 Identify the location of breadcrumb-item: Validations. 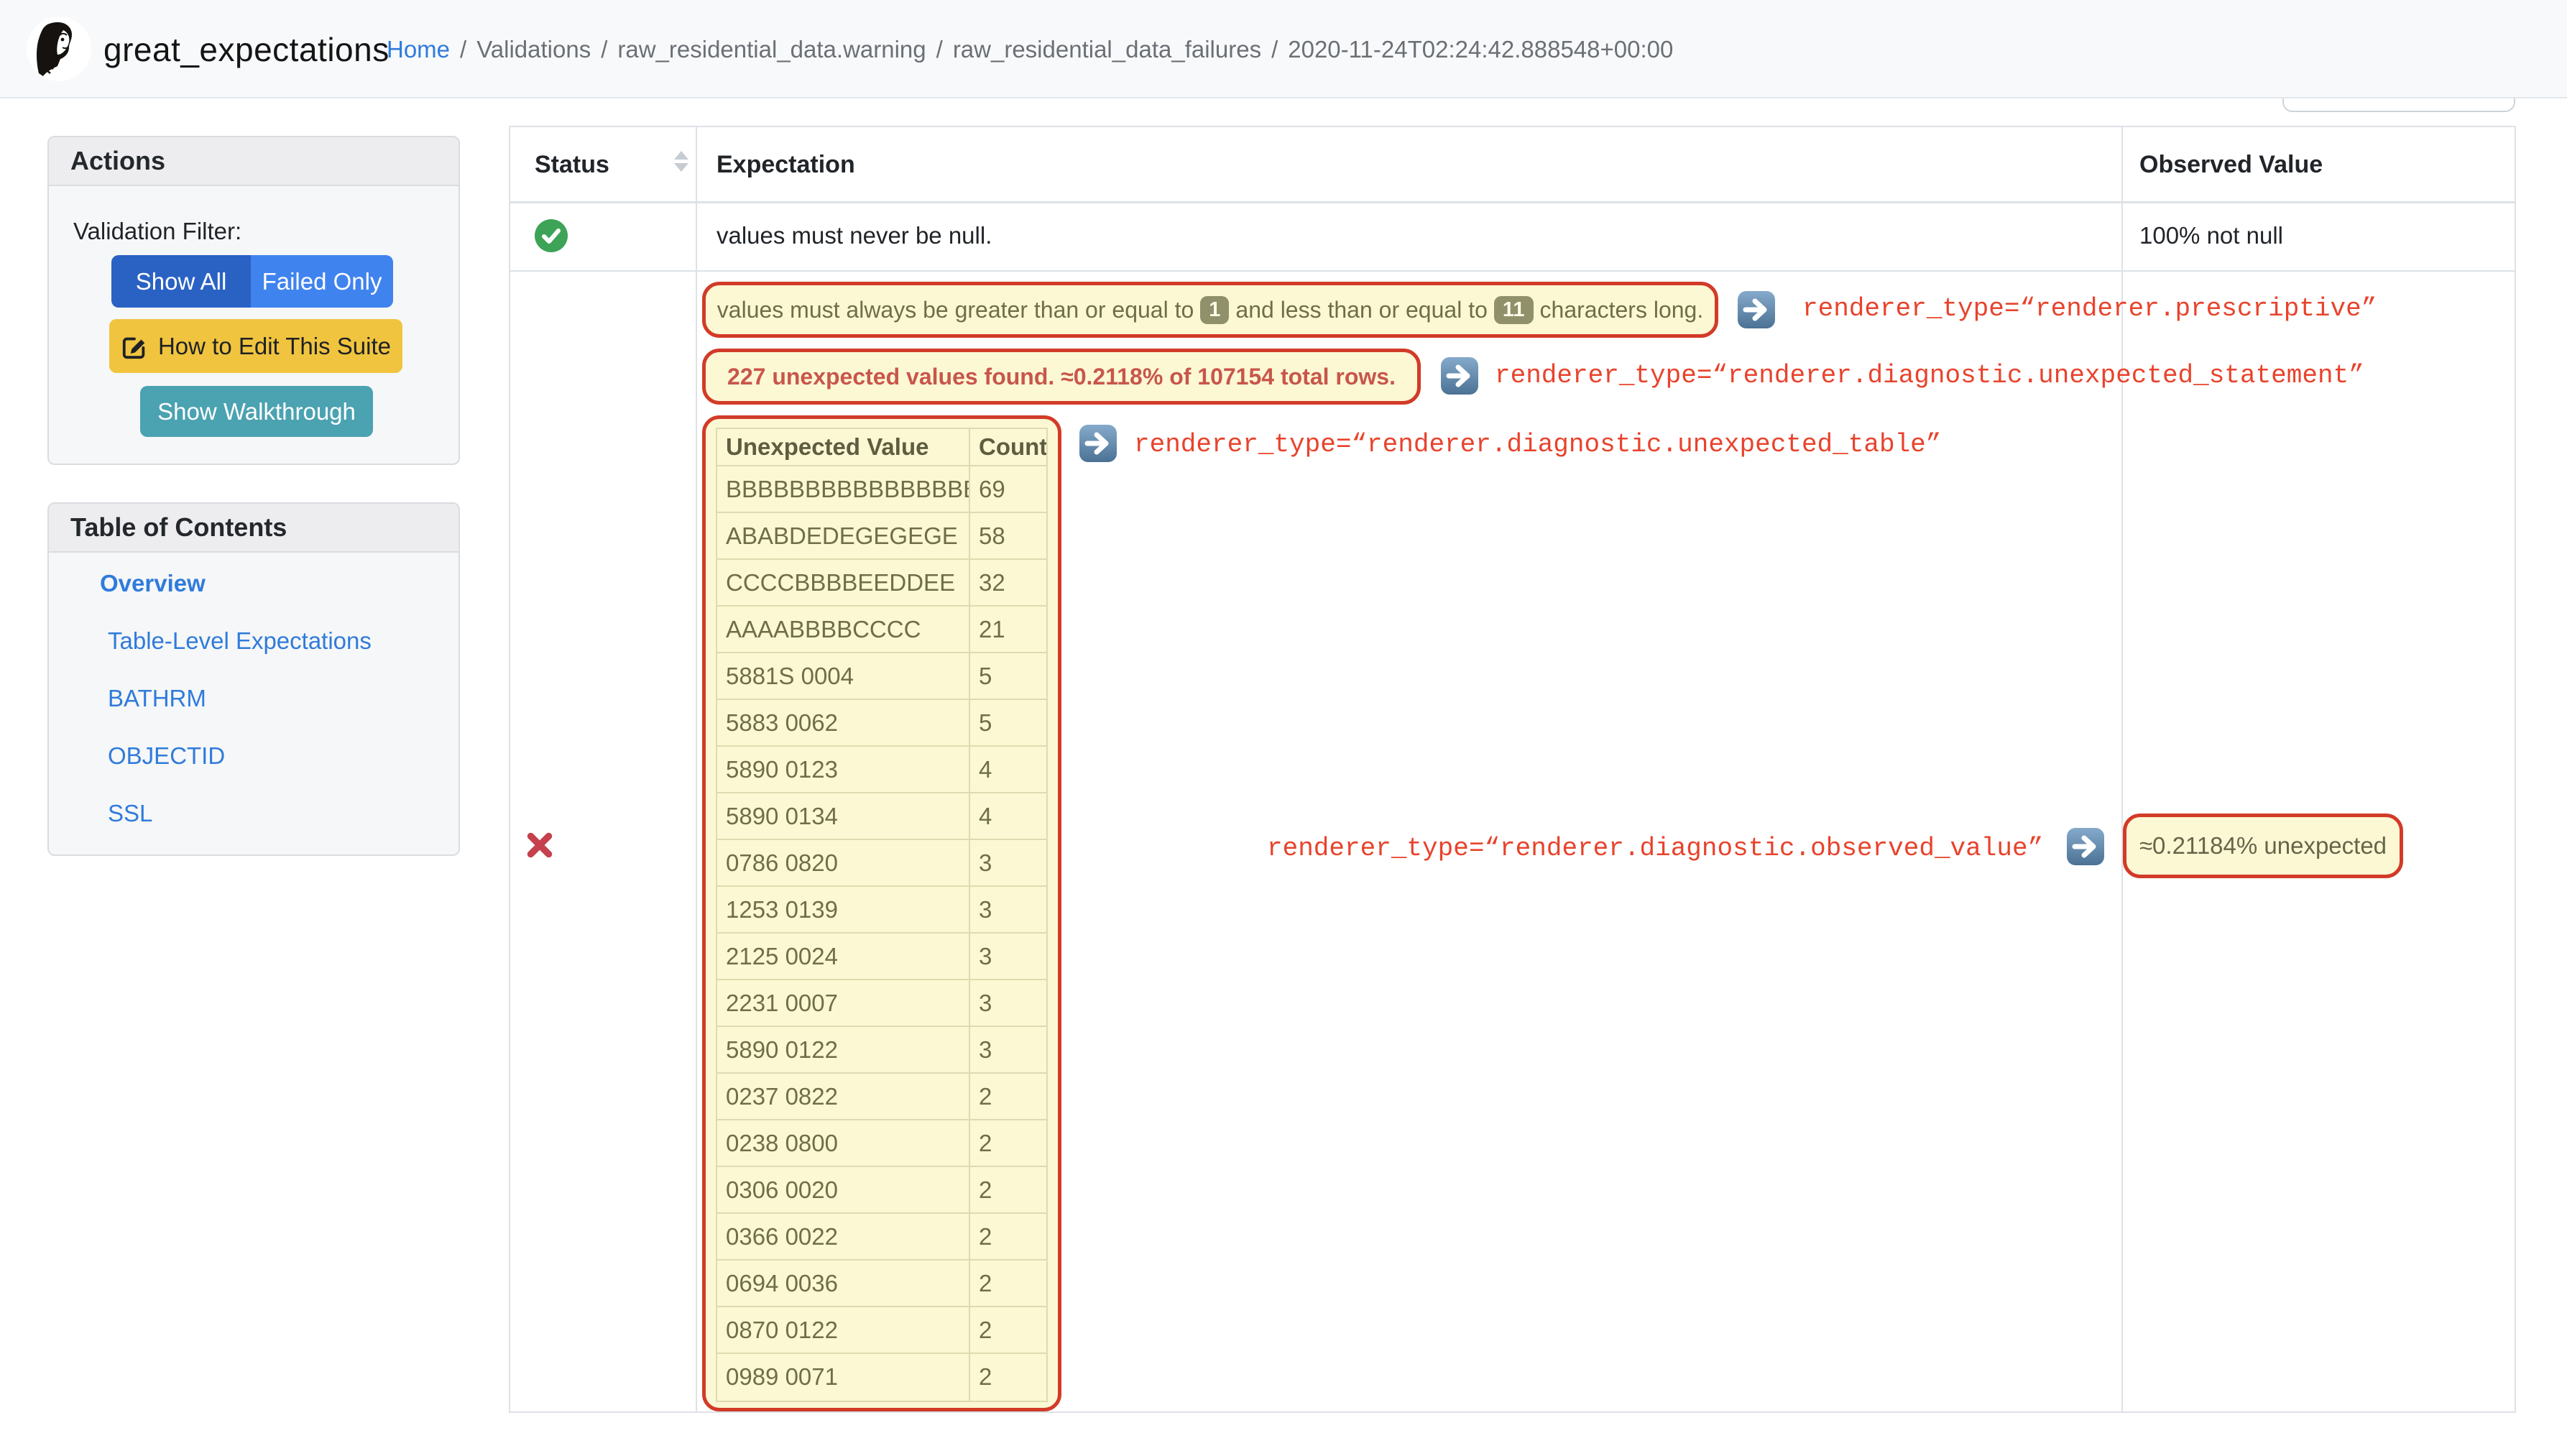
(533, 49).